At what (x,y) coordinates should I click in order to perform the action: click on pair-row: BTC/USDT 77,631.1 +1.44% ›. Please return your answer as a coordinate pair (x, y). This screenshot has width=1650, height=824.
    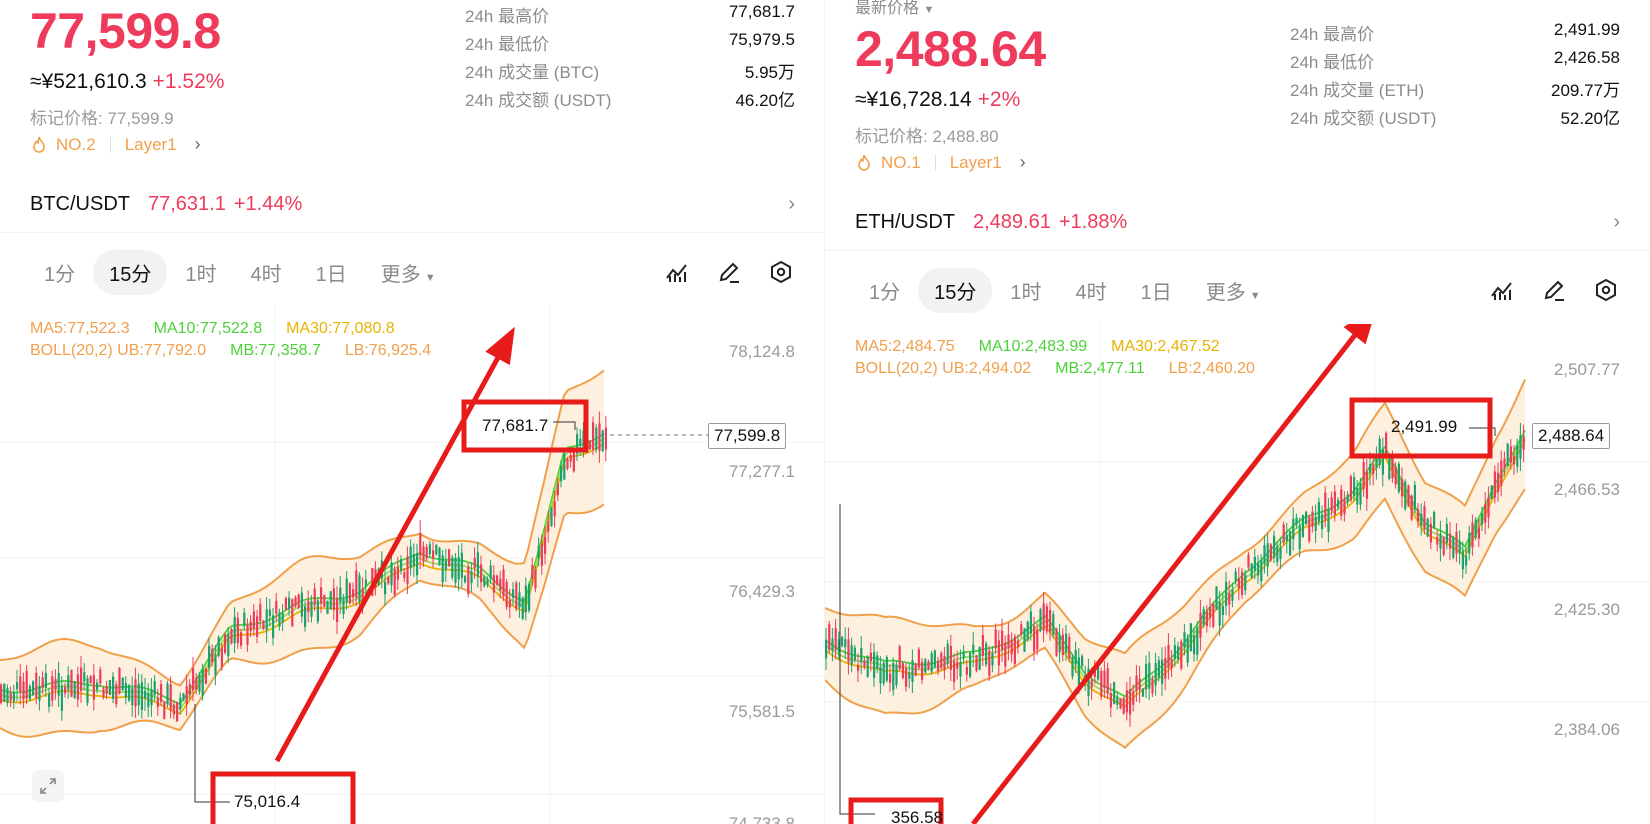
    Looking at the image, I should click on (412, 204).